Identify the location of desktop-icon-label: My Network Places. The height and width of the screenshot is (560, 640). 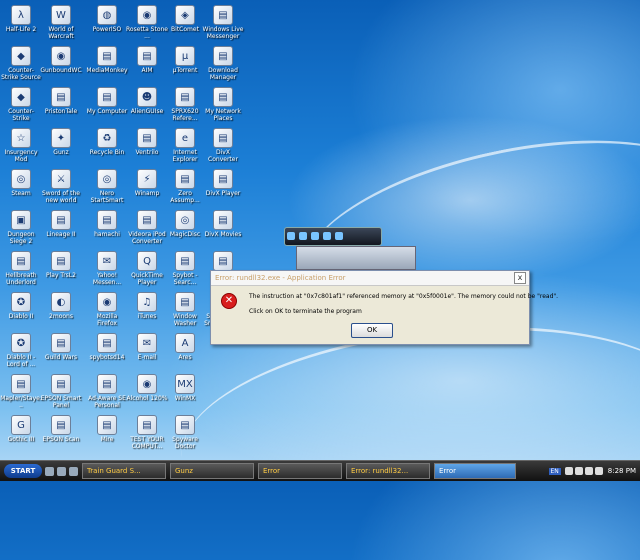
(223, 115).